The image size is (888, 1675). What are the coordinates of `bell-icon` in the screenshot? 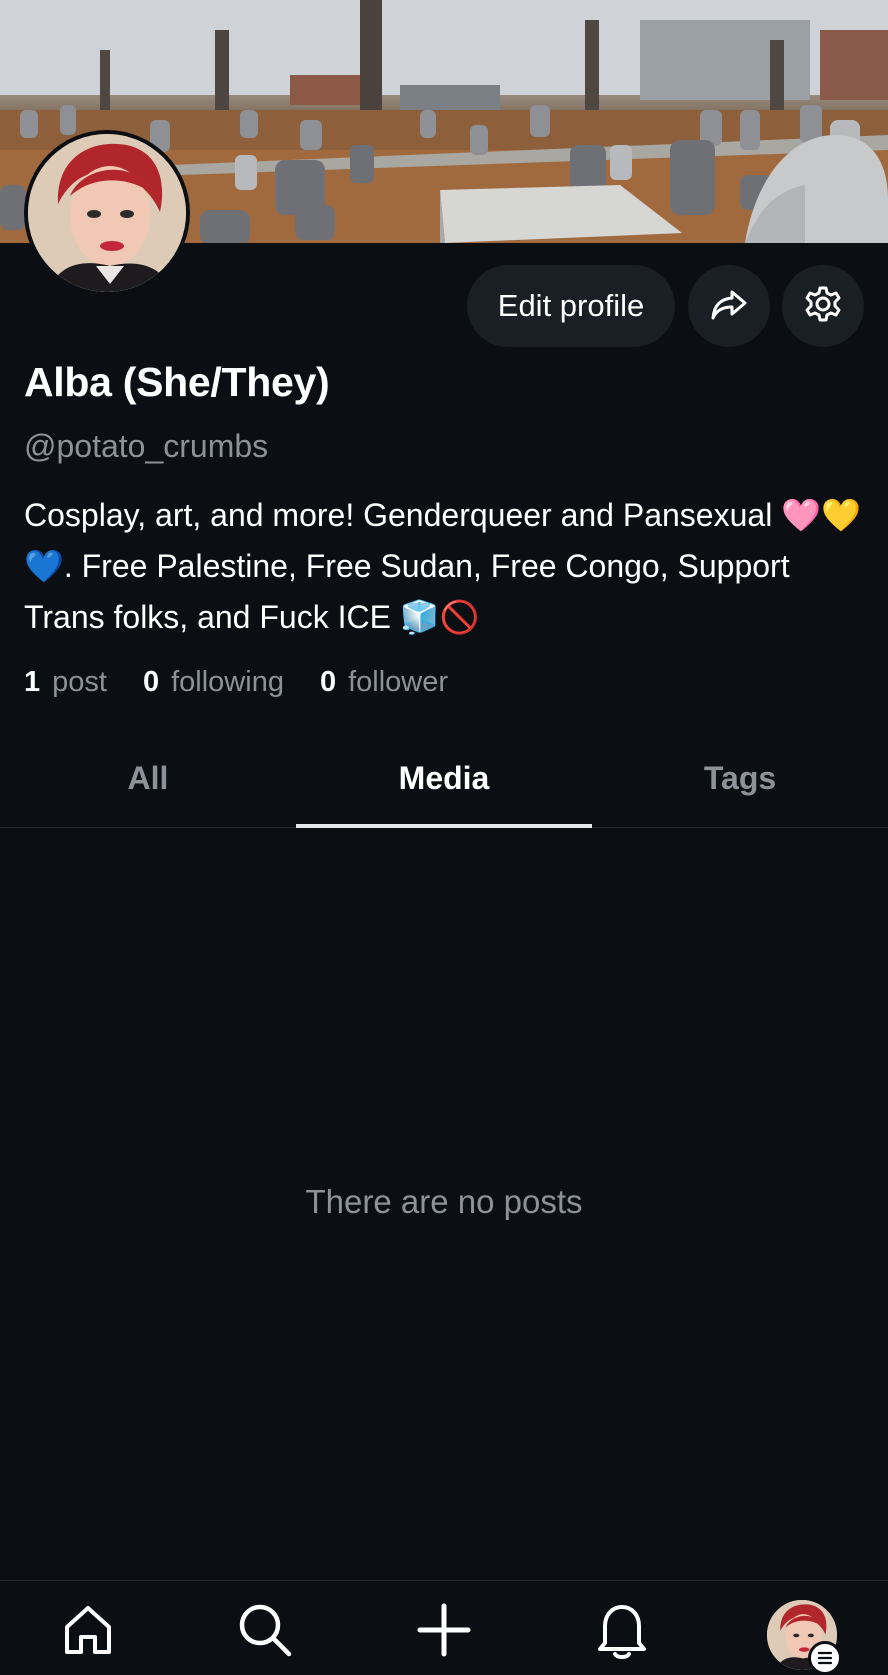 It's located at (622, 1632).